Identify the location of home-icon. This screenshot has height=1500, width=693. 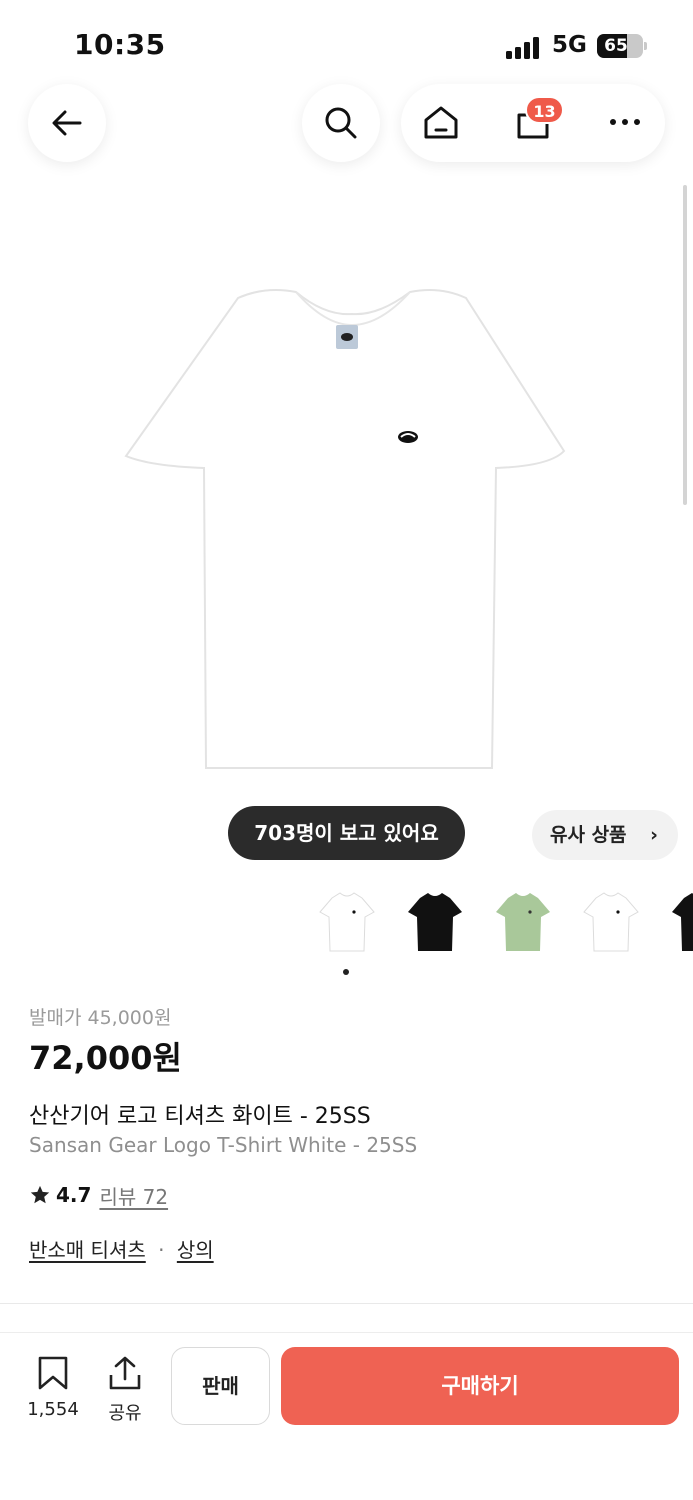
(441, 122).